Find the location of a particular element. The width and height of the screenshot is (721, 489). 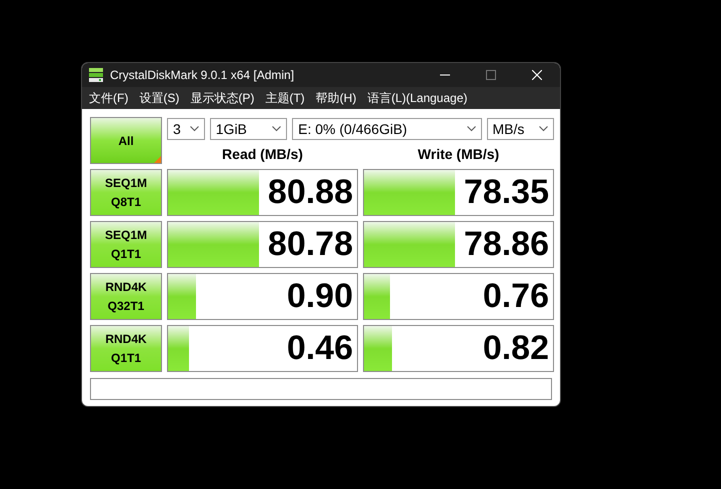

test-button: RND4K Q32T1 is located at coordinates (126, 296).